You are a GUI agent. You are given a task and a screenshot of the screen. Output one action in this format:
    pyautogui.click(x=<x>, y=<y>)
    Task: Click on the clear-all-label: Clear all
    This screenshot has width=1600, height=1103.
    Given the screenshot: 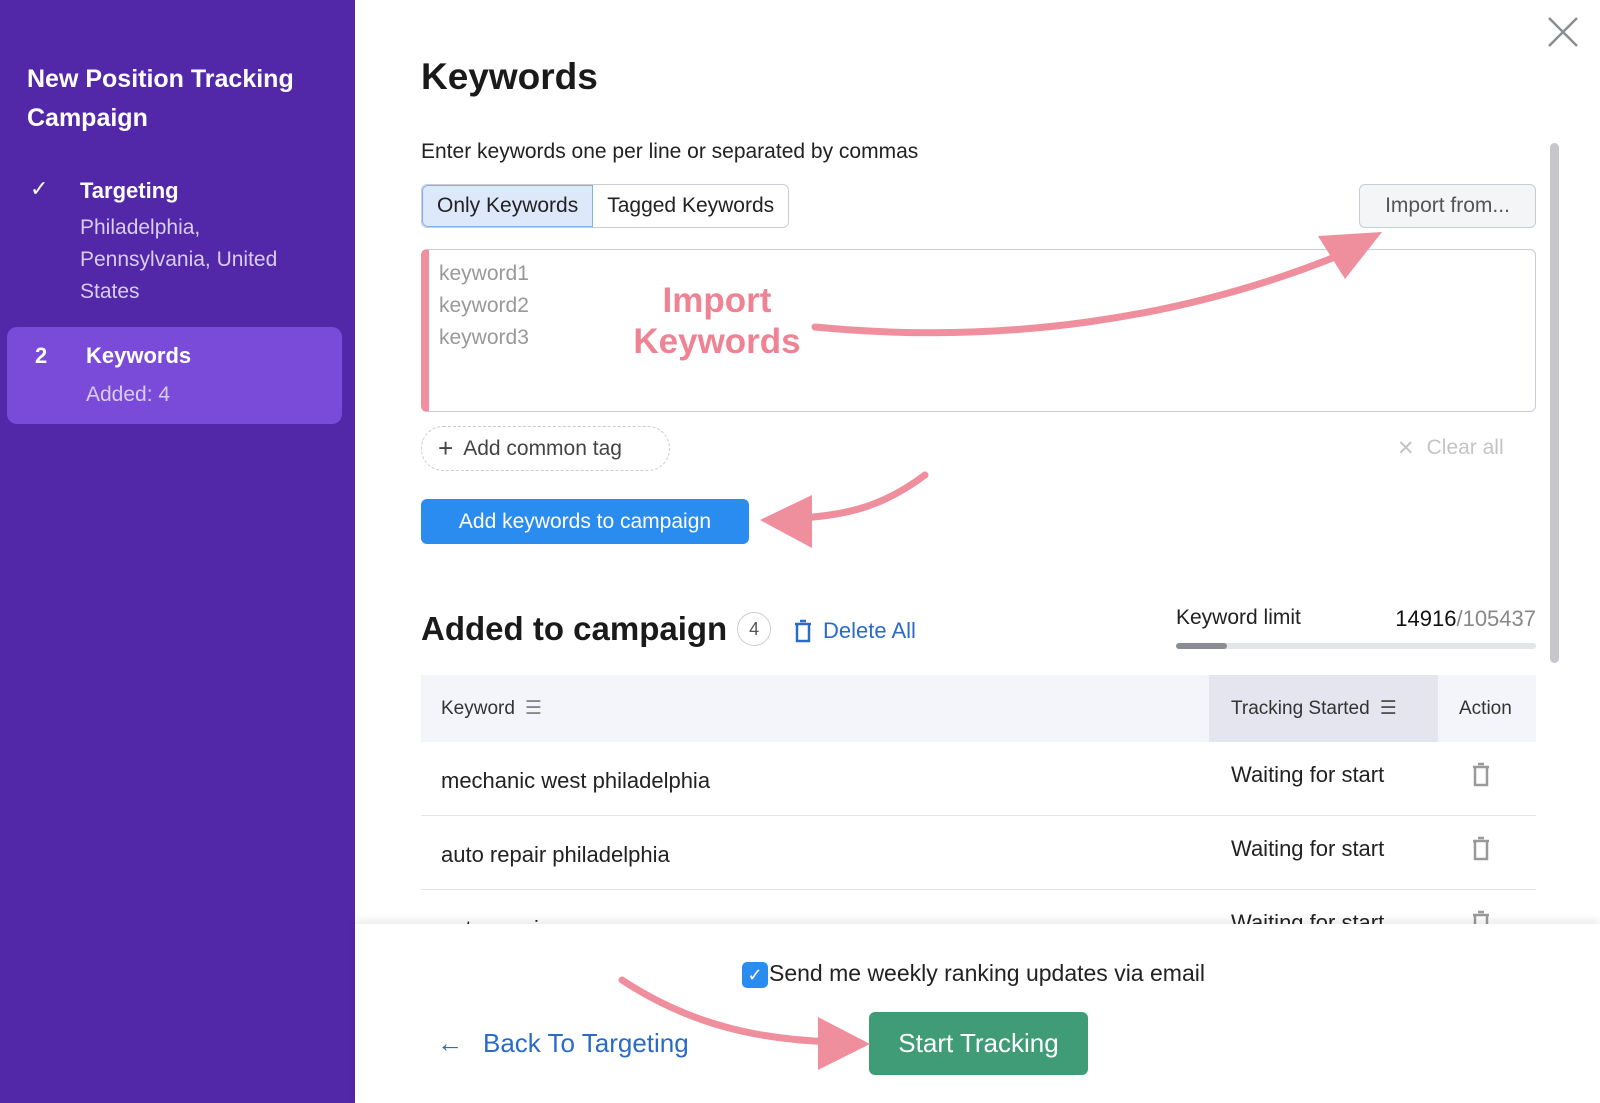 What is the action you would take?
    pyautogui.click(x=1465, y=447)
    